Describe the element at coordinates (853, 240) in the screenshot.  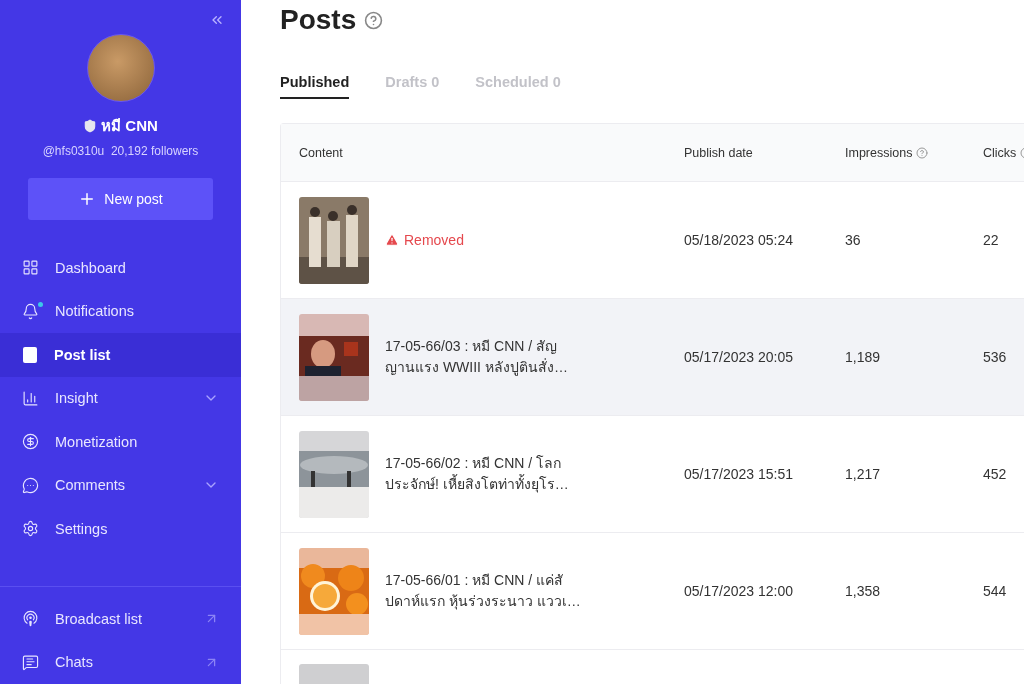
I see `impressions-count: 36` at that location.